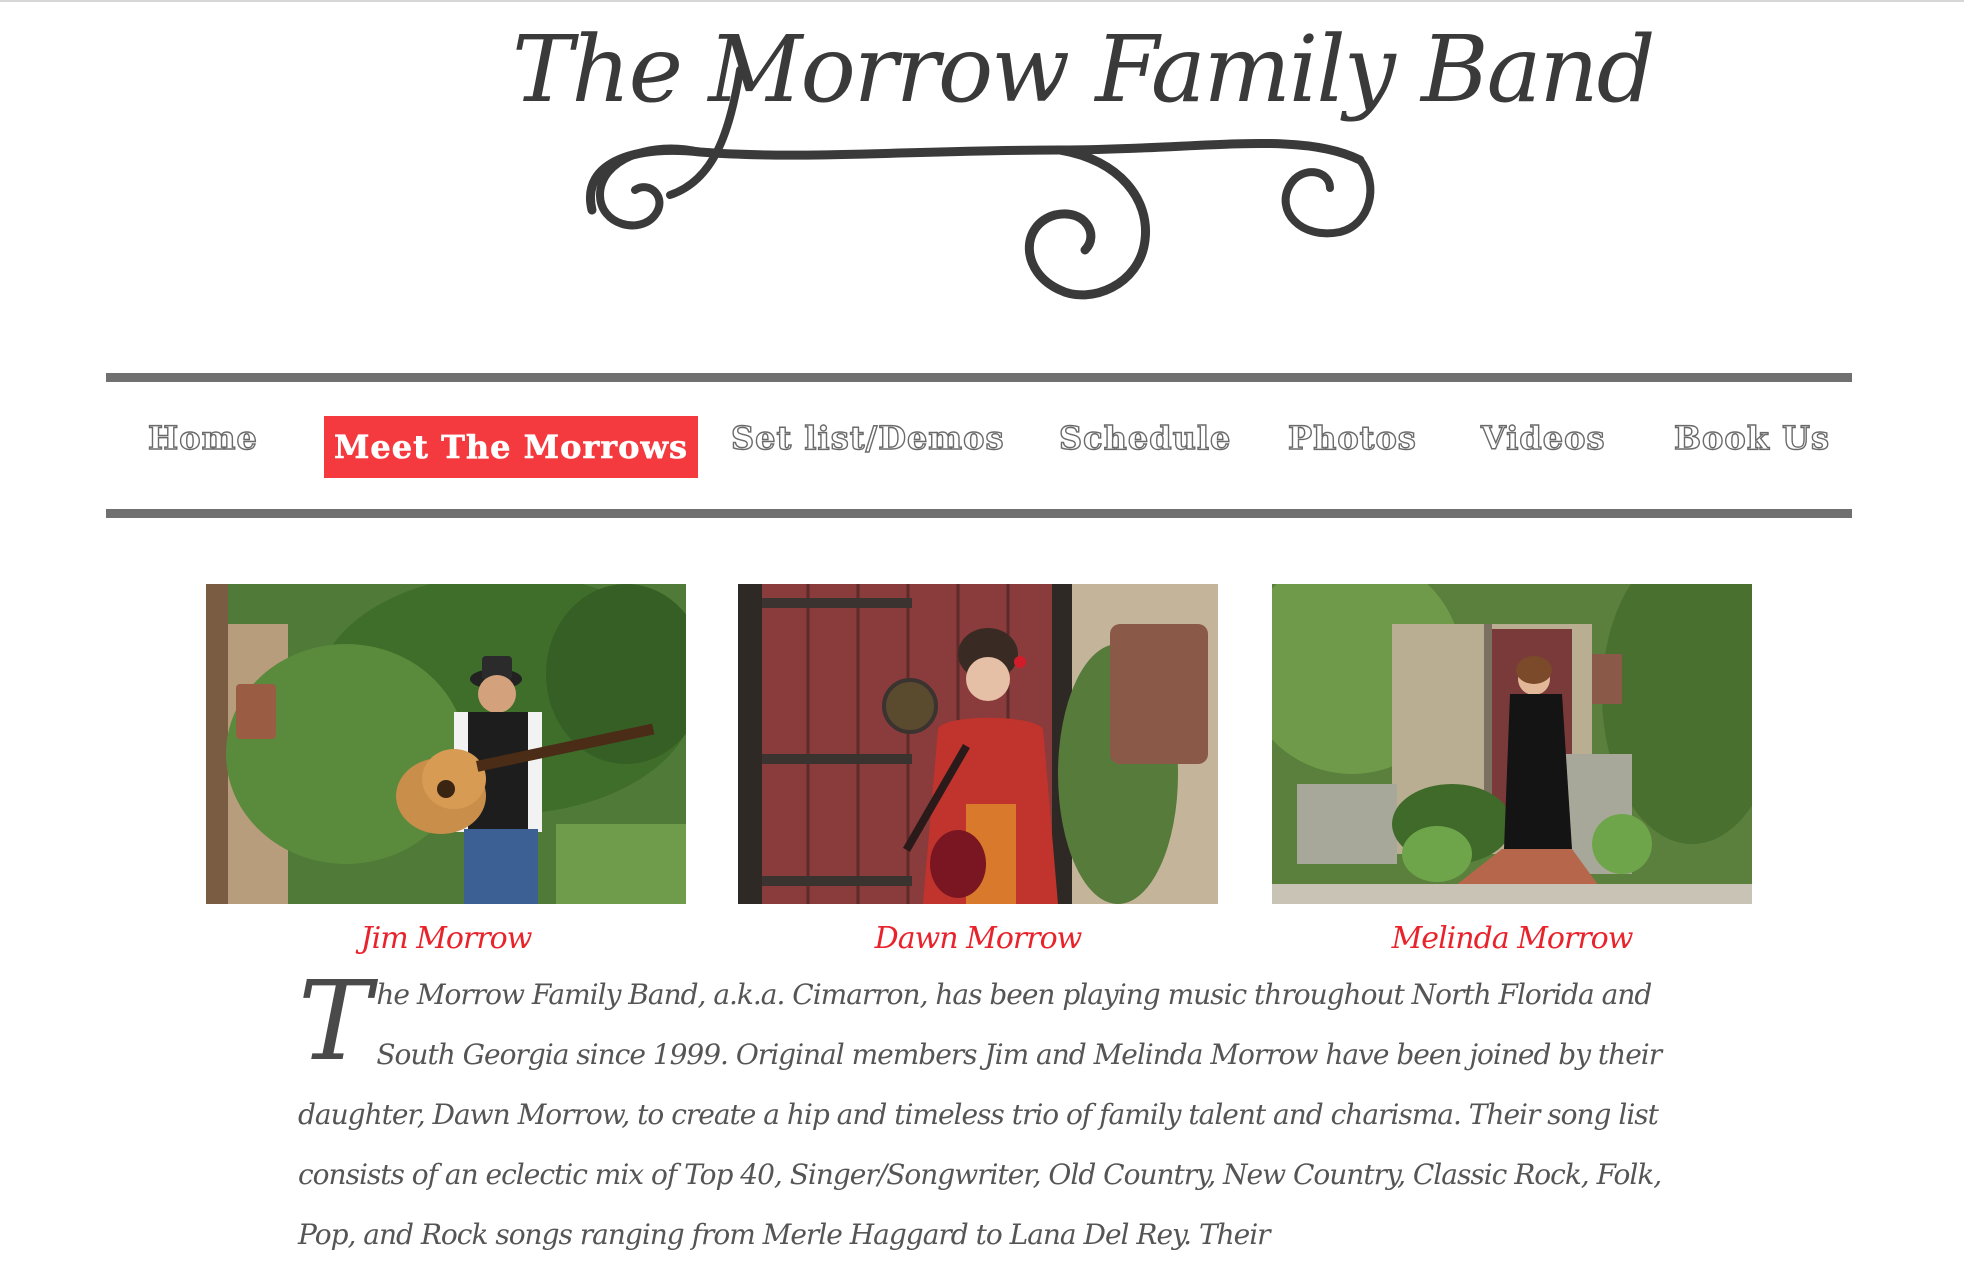  I want to click on jim-morrow-photo-image, so click(446, 744).